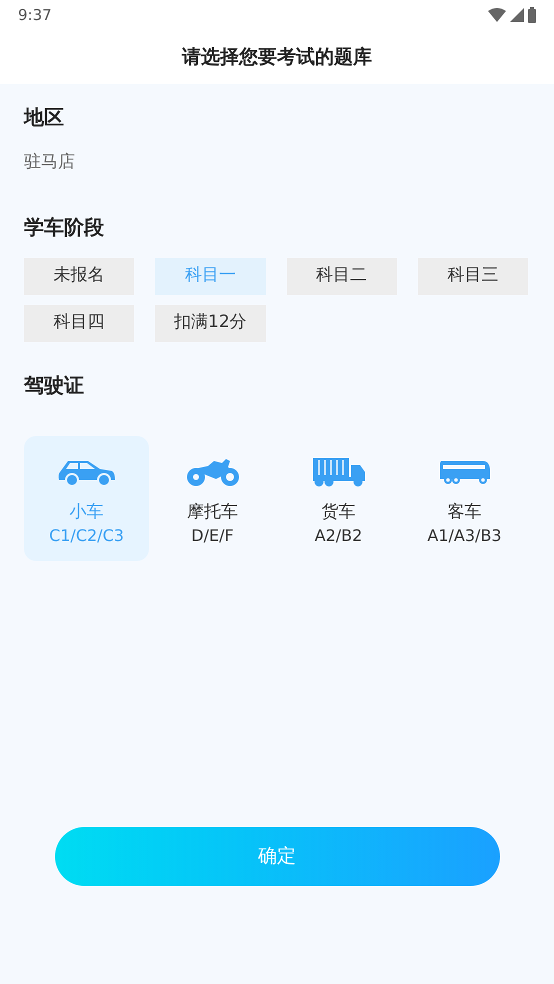 Image resolution: width=554 pixels, height=984 pixels. I want to click on bus-icon, so click(464, 471).